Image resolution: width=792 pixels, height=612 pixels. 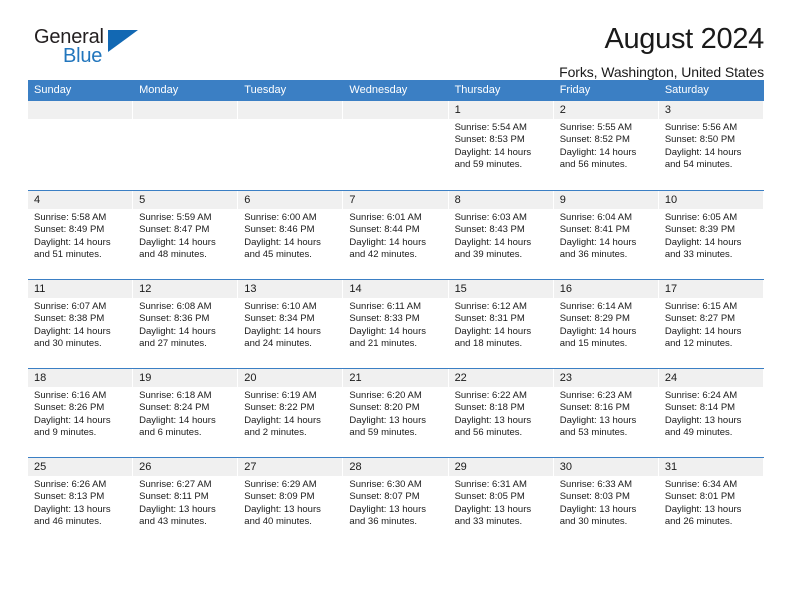 What do you see at coordinates (159, 90) in the screenshot?
I see `weekday-header-monday: Monday` at bounding box center [159, 90].